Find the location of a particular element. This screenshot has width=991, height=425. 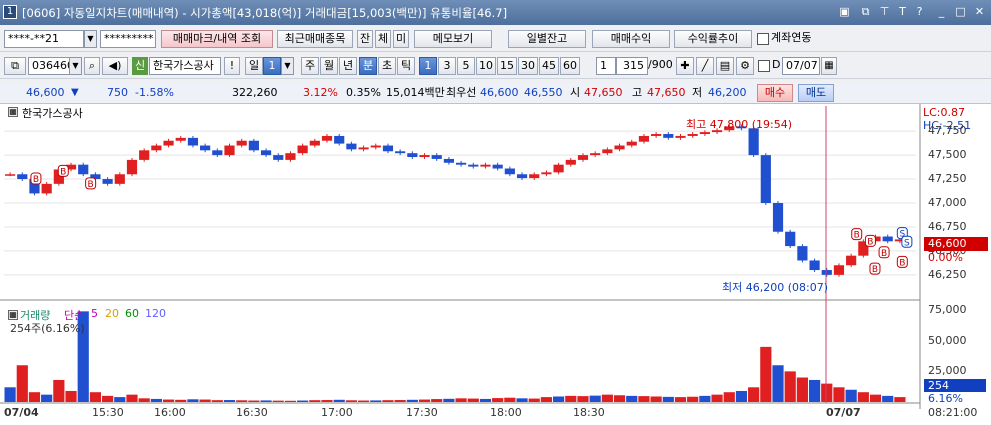

period-day-button: 일 is located at coordinates (254, 66).